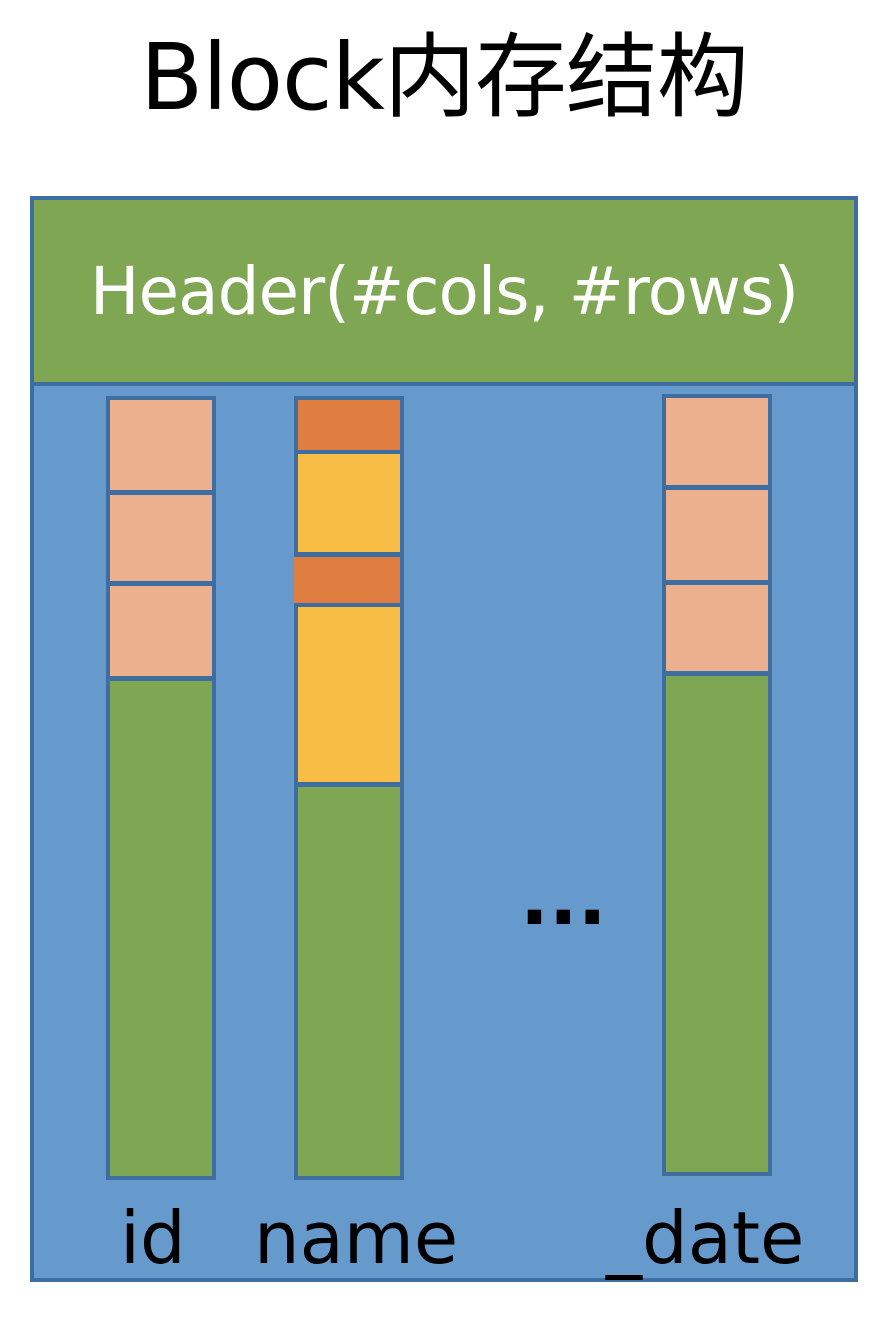 The height and width of the screenshot is (1324, 888). What do you see at coordinates (444, 77) in the screenshot?
I see `diagram-title: Block内存结构` at bounding box center [444, 77].